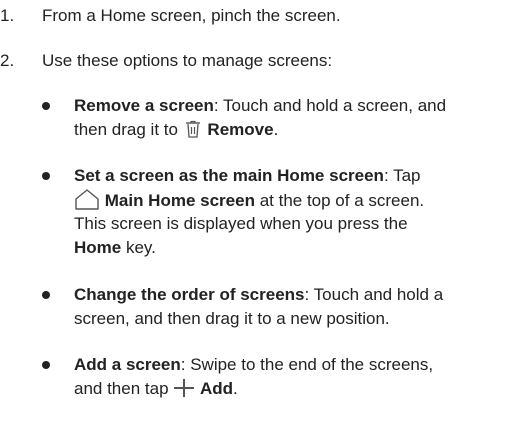  What do you see at coordinates (193, 132) in the screenshot?
I see `trash-icon` at bounding box center [193, 132].